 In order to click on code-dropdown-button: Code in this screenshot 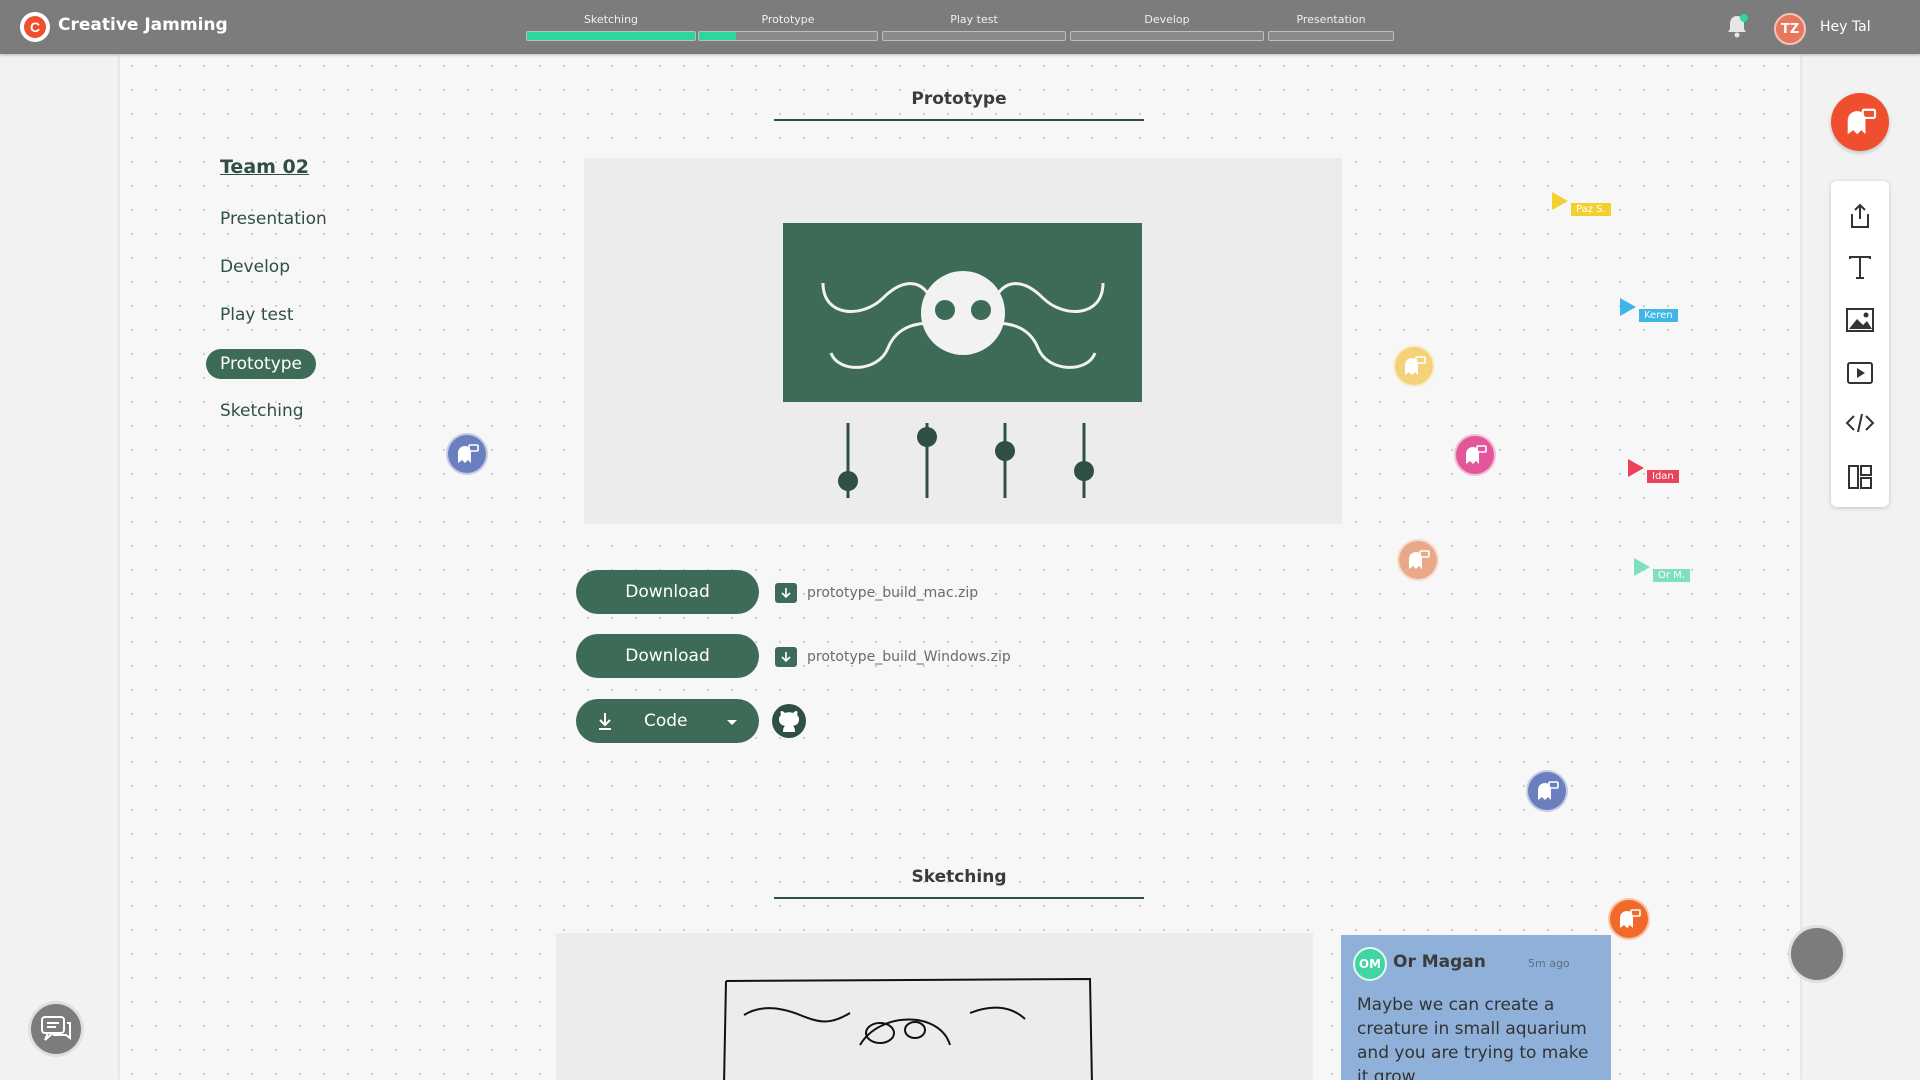, I will do `click(667, 721)`.